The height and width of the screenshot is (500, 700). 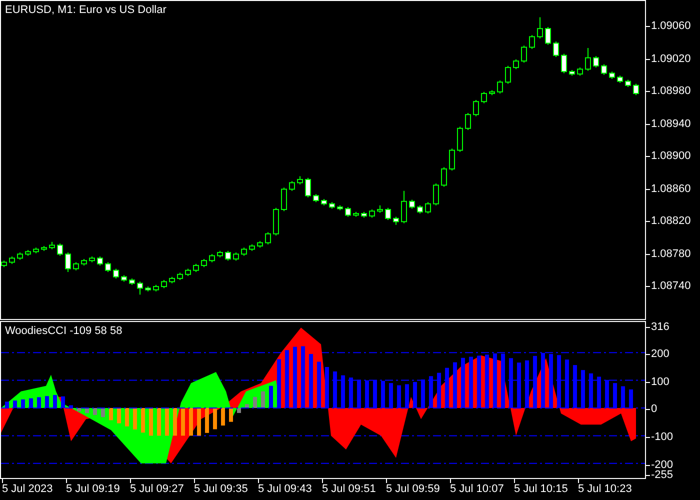 I want to click on price-axis-label: 1.08900, so click(x=671, y=157).